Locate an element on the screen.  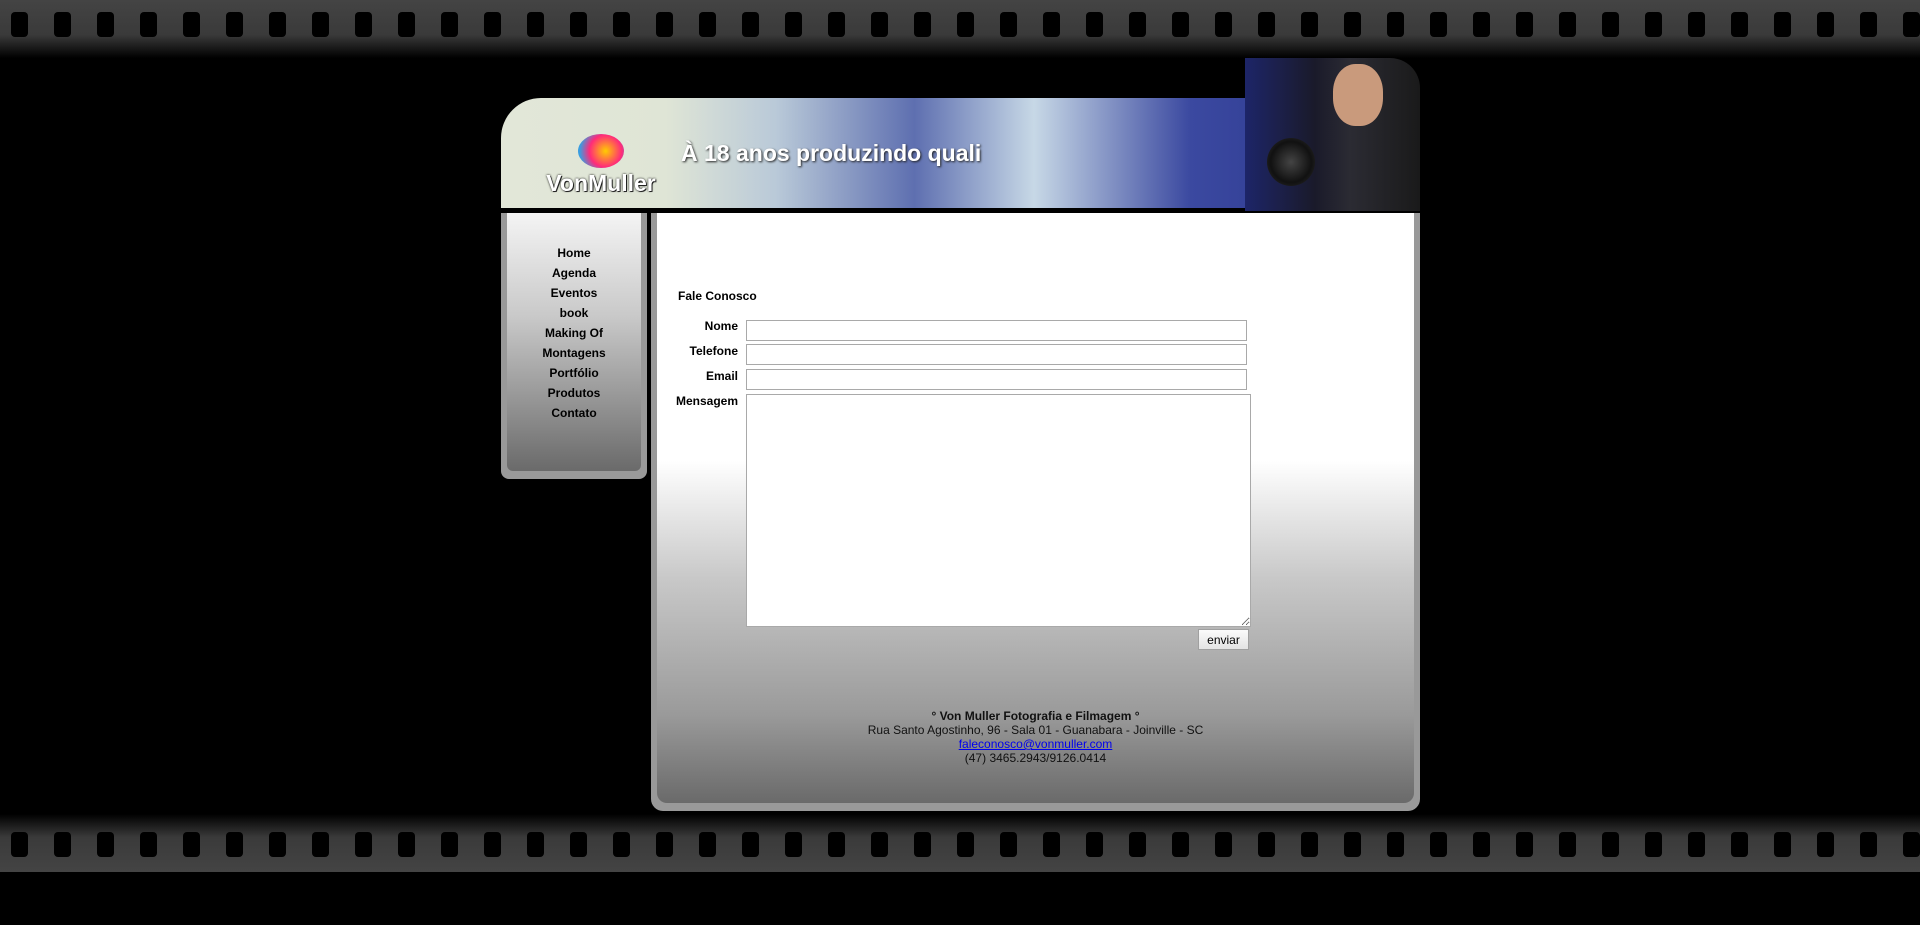
logo: VonMuller is located at coordinates (601, 165).